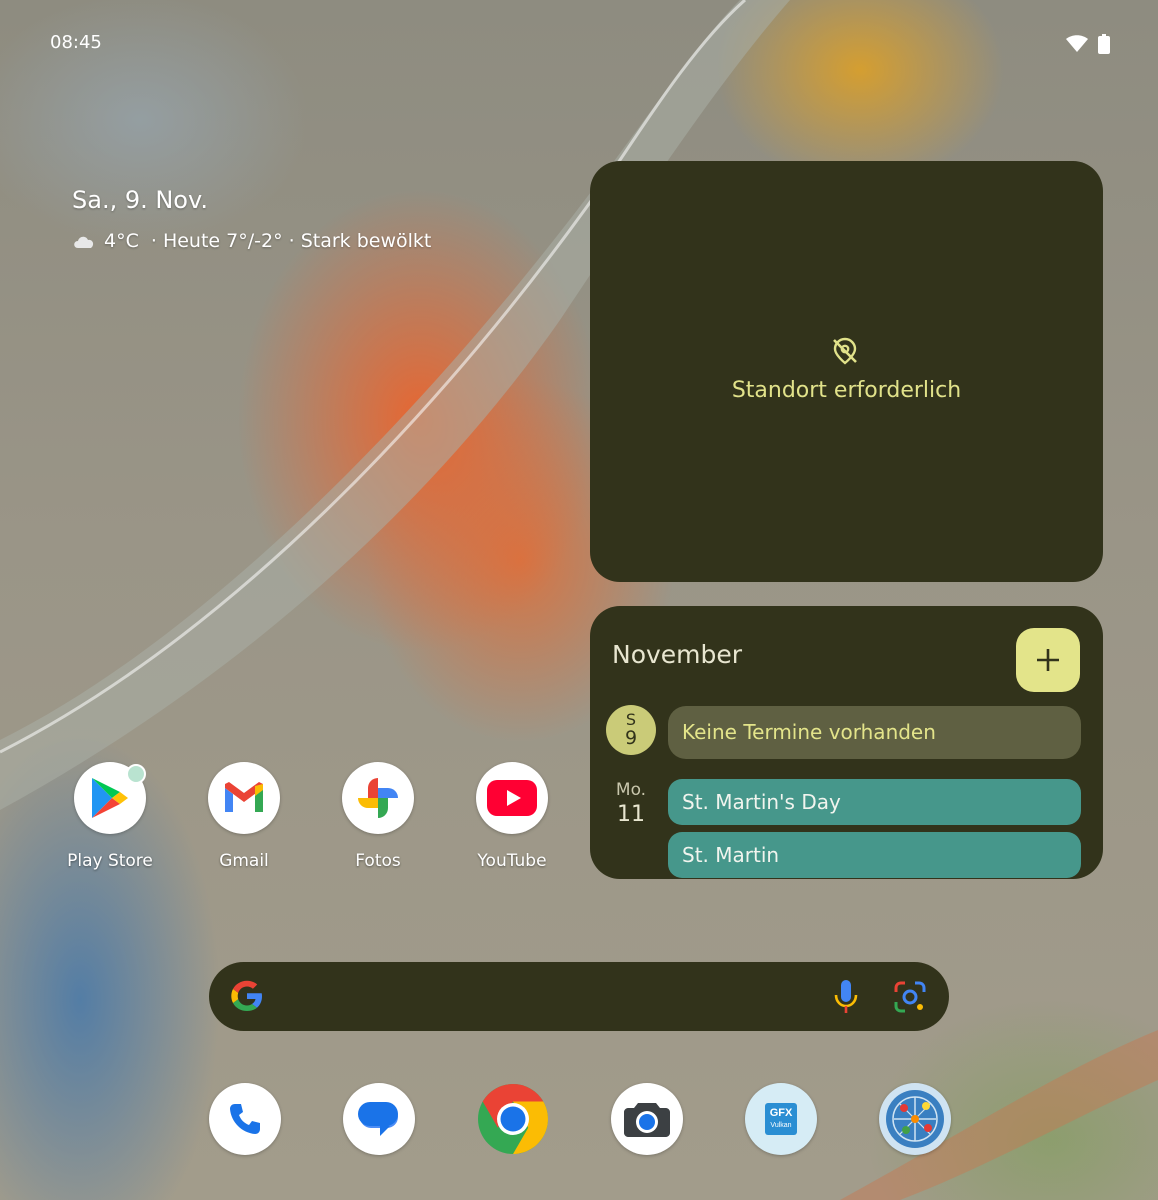 This screenshot has height=1200, width=1158. What do you see at coordinates (874, 855) in the screenshot?
I see `calendar-event: St. Martin` at bounding box center [874, 855].